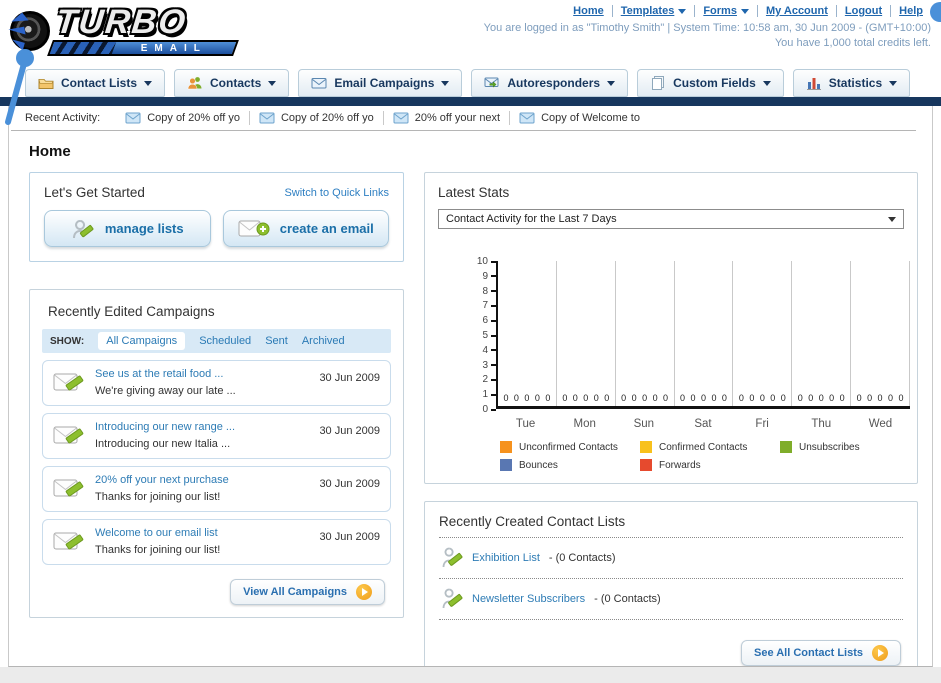 The height and width of the screenshot is (683, 941). Describe the element at coordinates (489, 350) in the screenshot. I see `y-axis-tick: 4` at that location.